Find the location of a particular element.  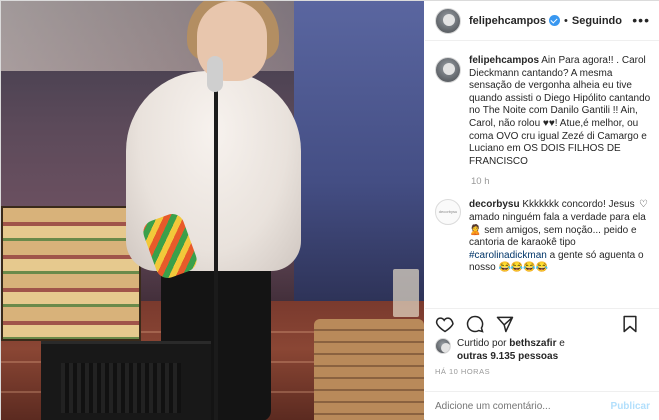

decorated-cabinet is located at coordinates (71, 273).